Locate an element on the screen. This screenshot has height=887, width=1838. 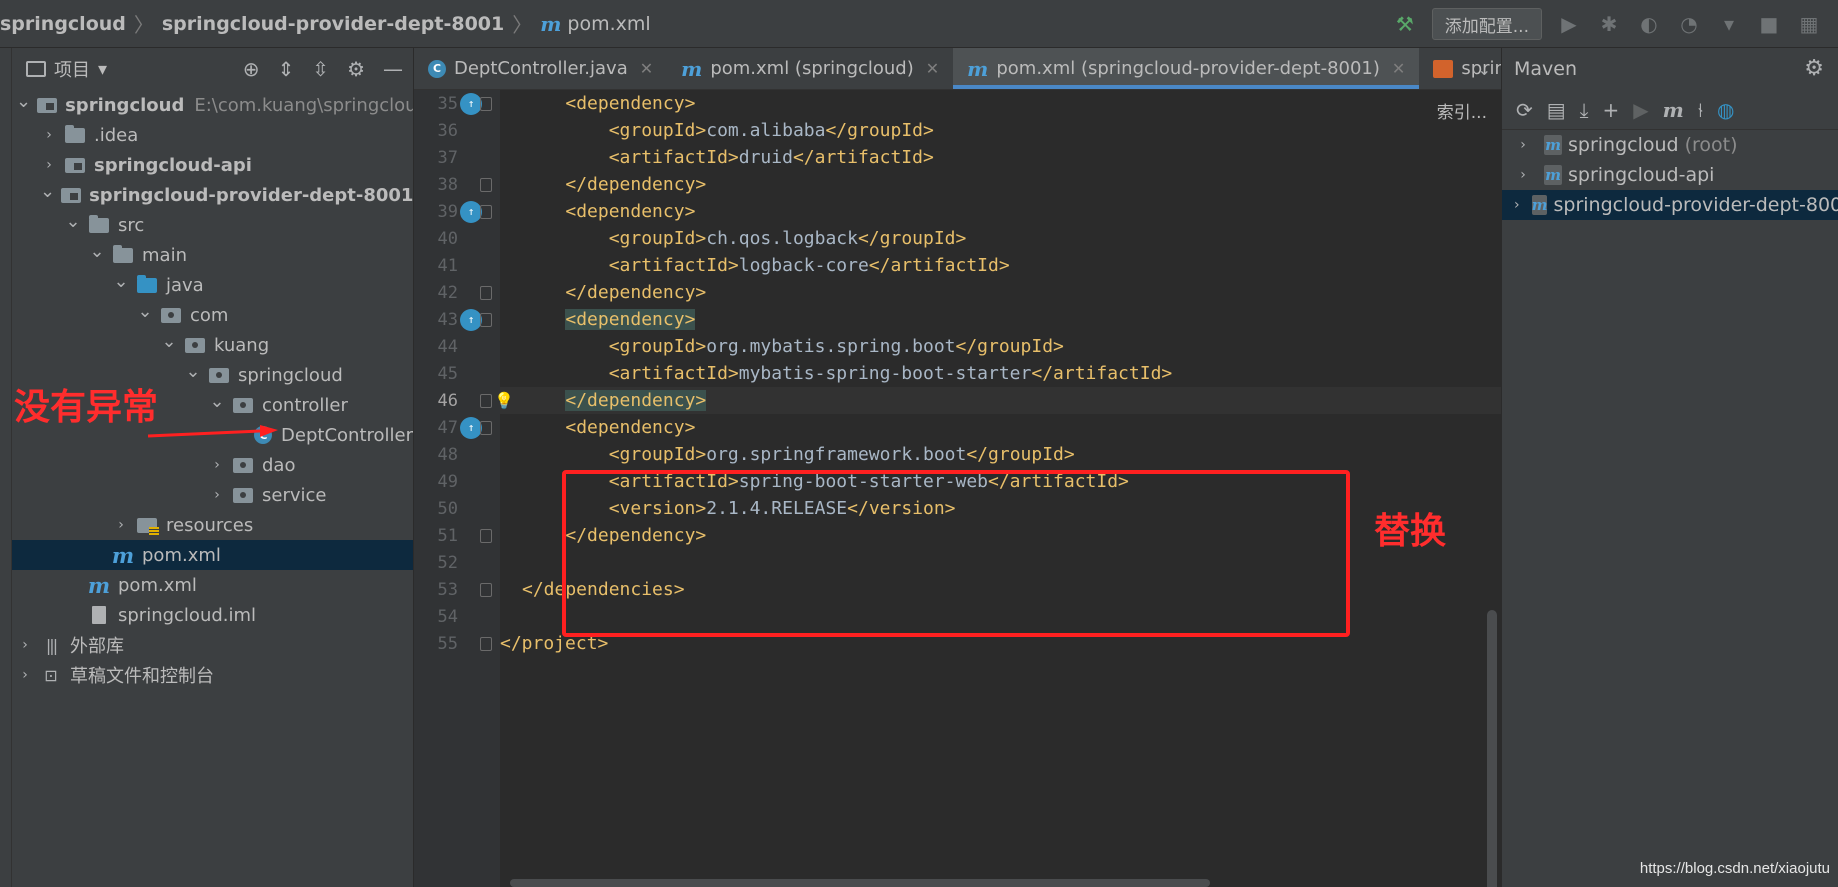
editor-tab: C DeptController.java ✕ is located at coordinates (540, 68).